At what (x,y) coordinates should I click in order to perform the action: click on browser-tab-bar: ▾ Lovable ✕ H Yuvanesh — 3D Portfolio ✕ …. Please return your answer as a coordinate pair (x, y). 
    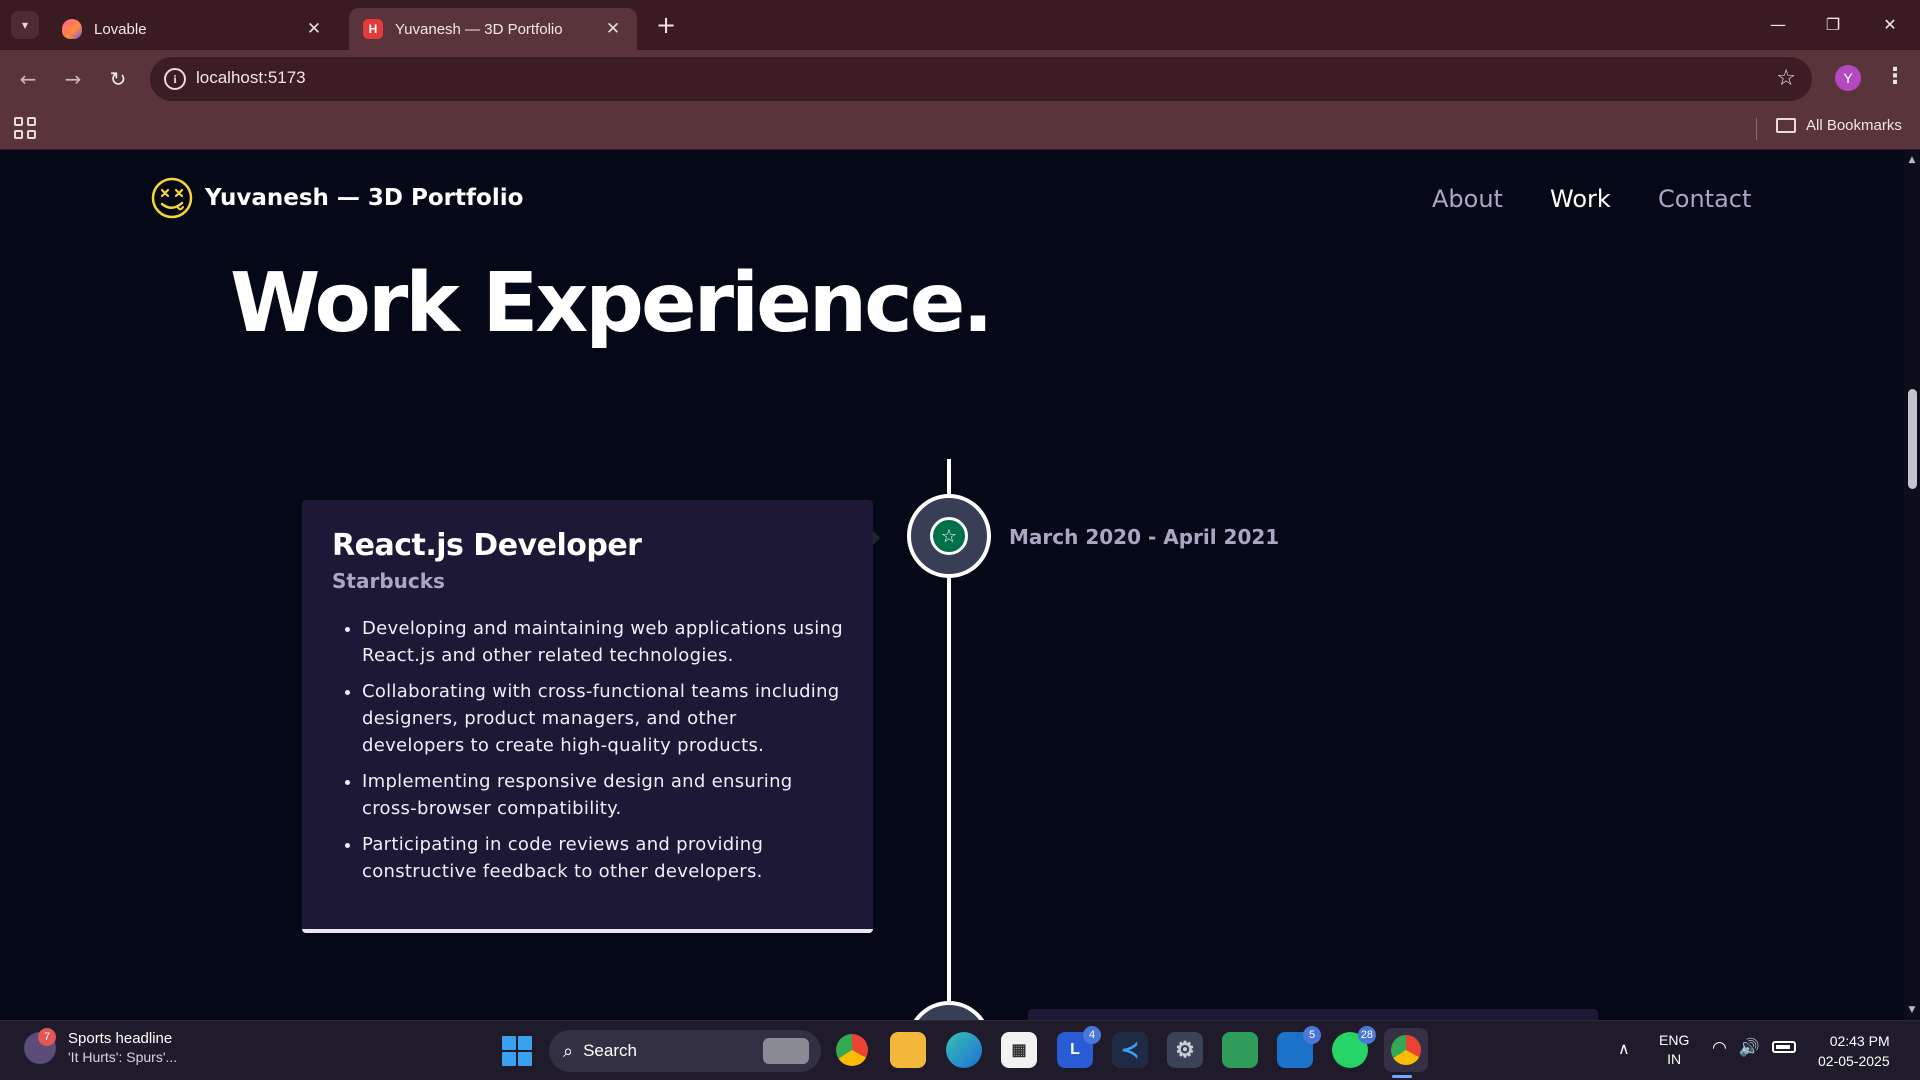
    Looking at the image, I should click on (960, 25).